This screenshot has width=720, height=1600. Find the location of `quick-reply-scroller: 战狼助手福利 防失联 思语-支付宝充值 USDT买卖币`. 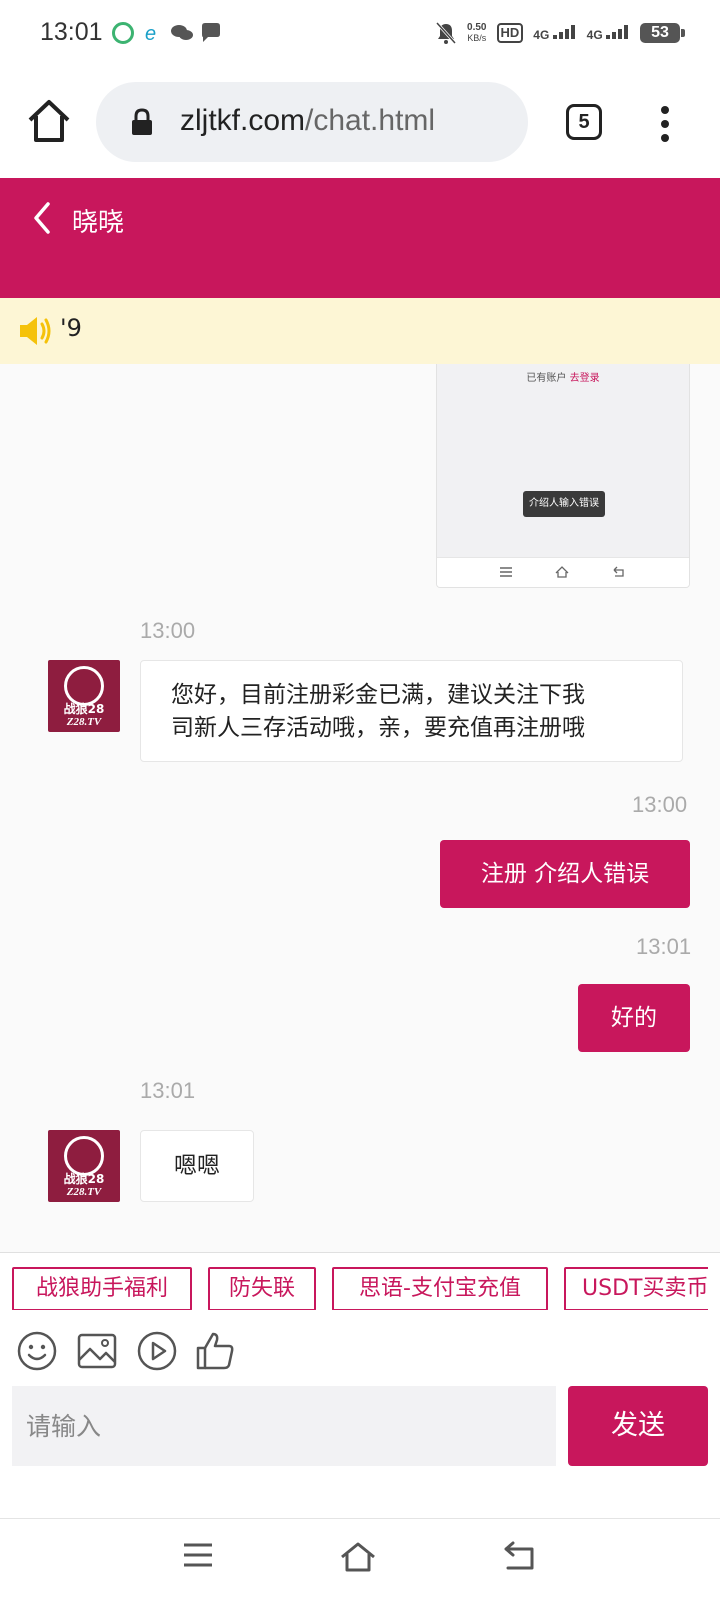

quick-reply-scroller: 战狼助手福利 防失联 思语-支付宝充值 USDT买卖币 is located at coordinates (354, 1281).